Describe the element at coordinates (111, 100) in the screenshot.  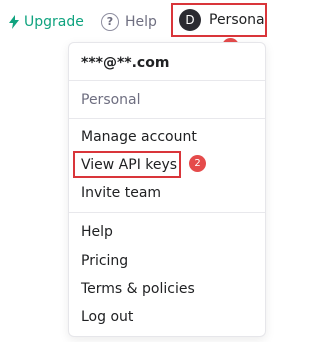
I see `menu-workspace-label: Personal` at that location.